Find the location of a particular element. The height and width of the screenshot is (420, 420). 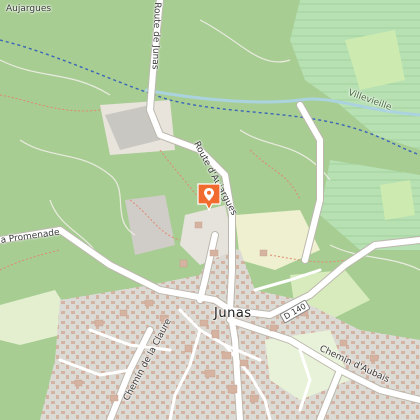

place-label-aujargues: Aujargues is located at coordinates (29, 9).